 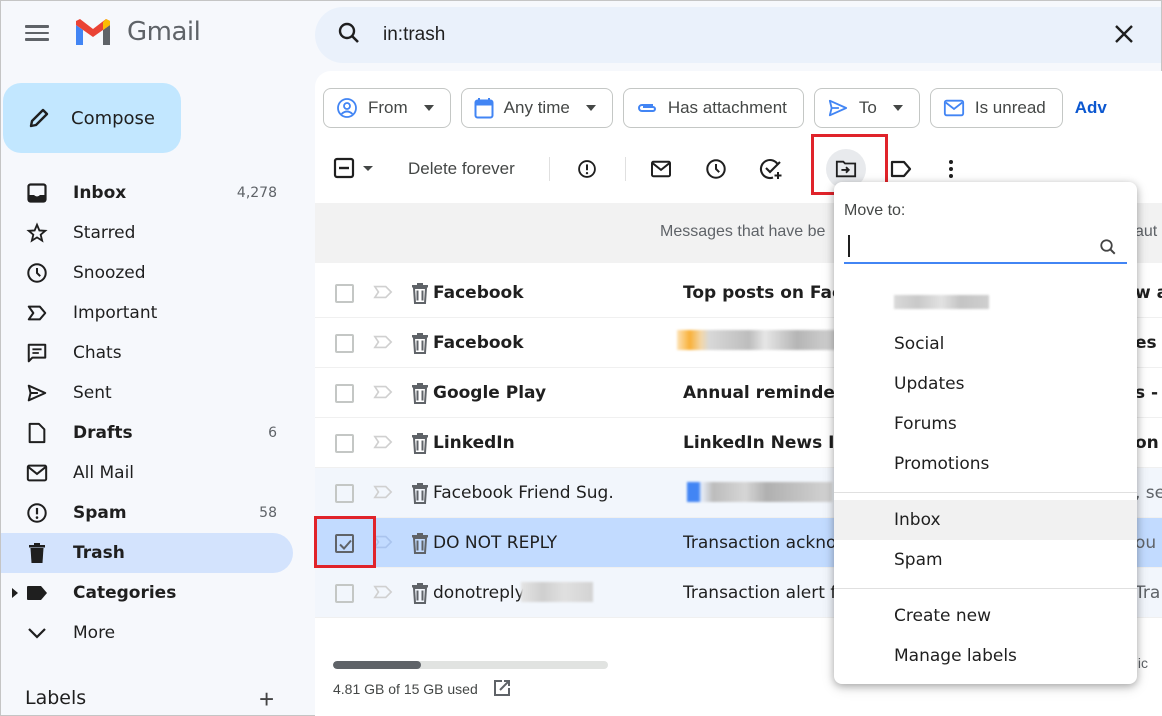 What do you see at coordinates (147, 473) in the screenshot?
I see `sidebar-item-all-mail: All Mail` at bounding box center [147, 473].